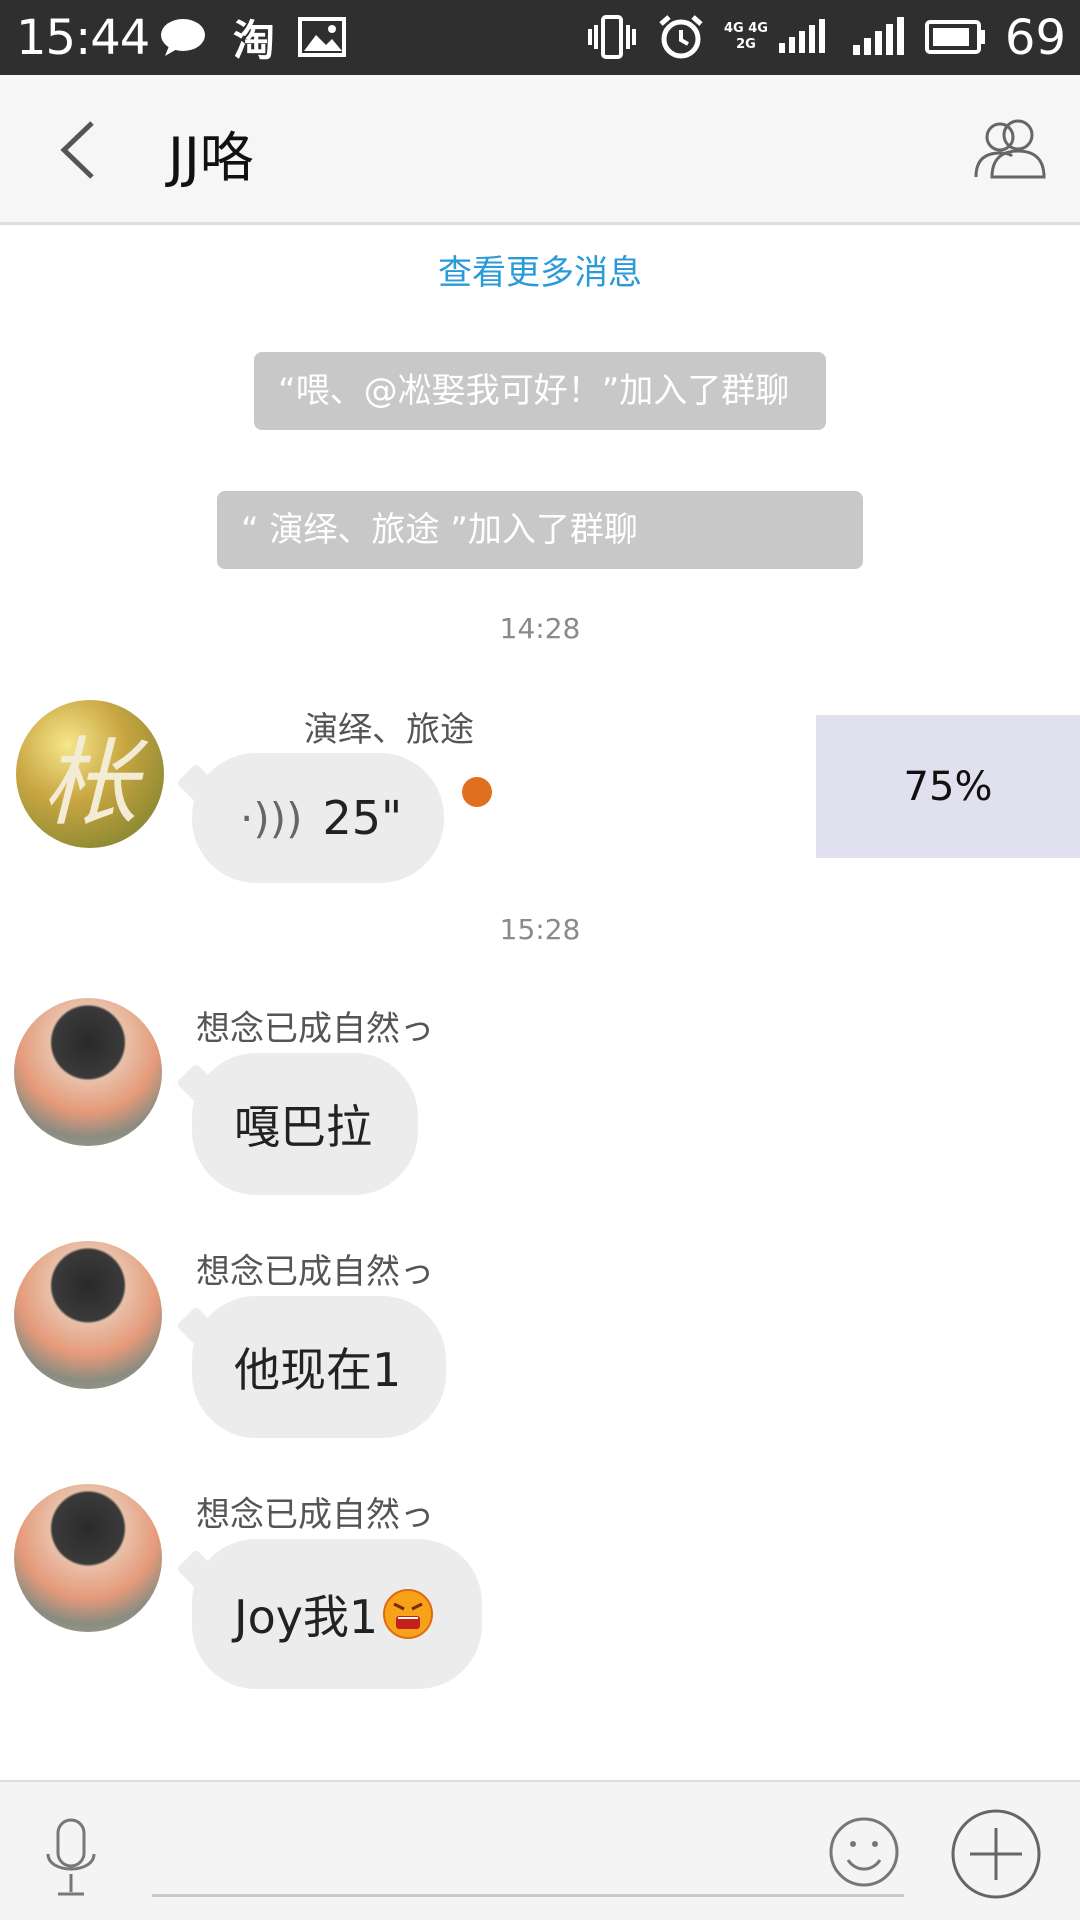 This screenshot has height=1920, width=1080. I want to click on network-4g-icon: 4G 4G 2G, so click(746, 37).